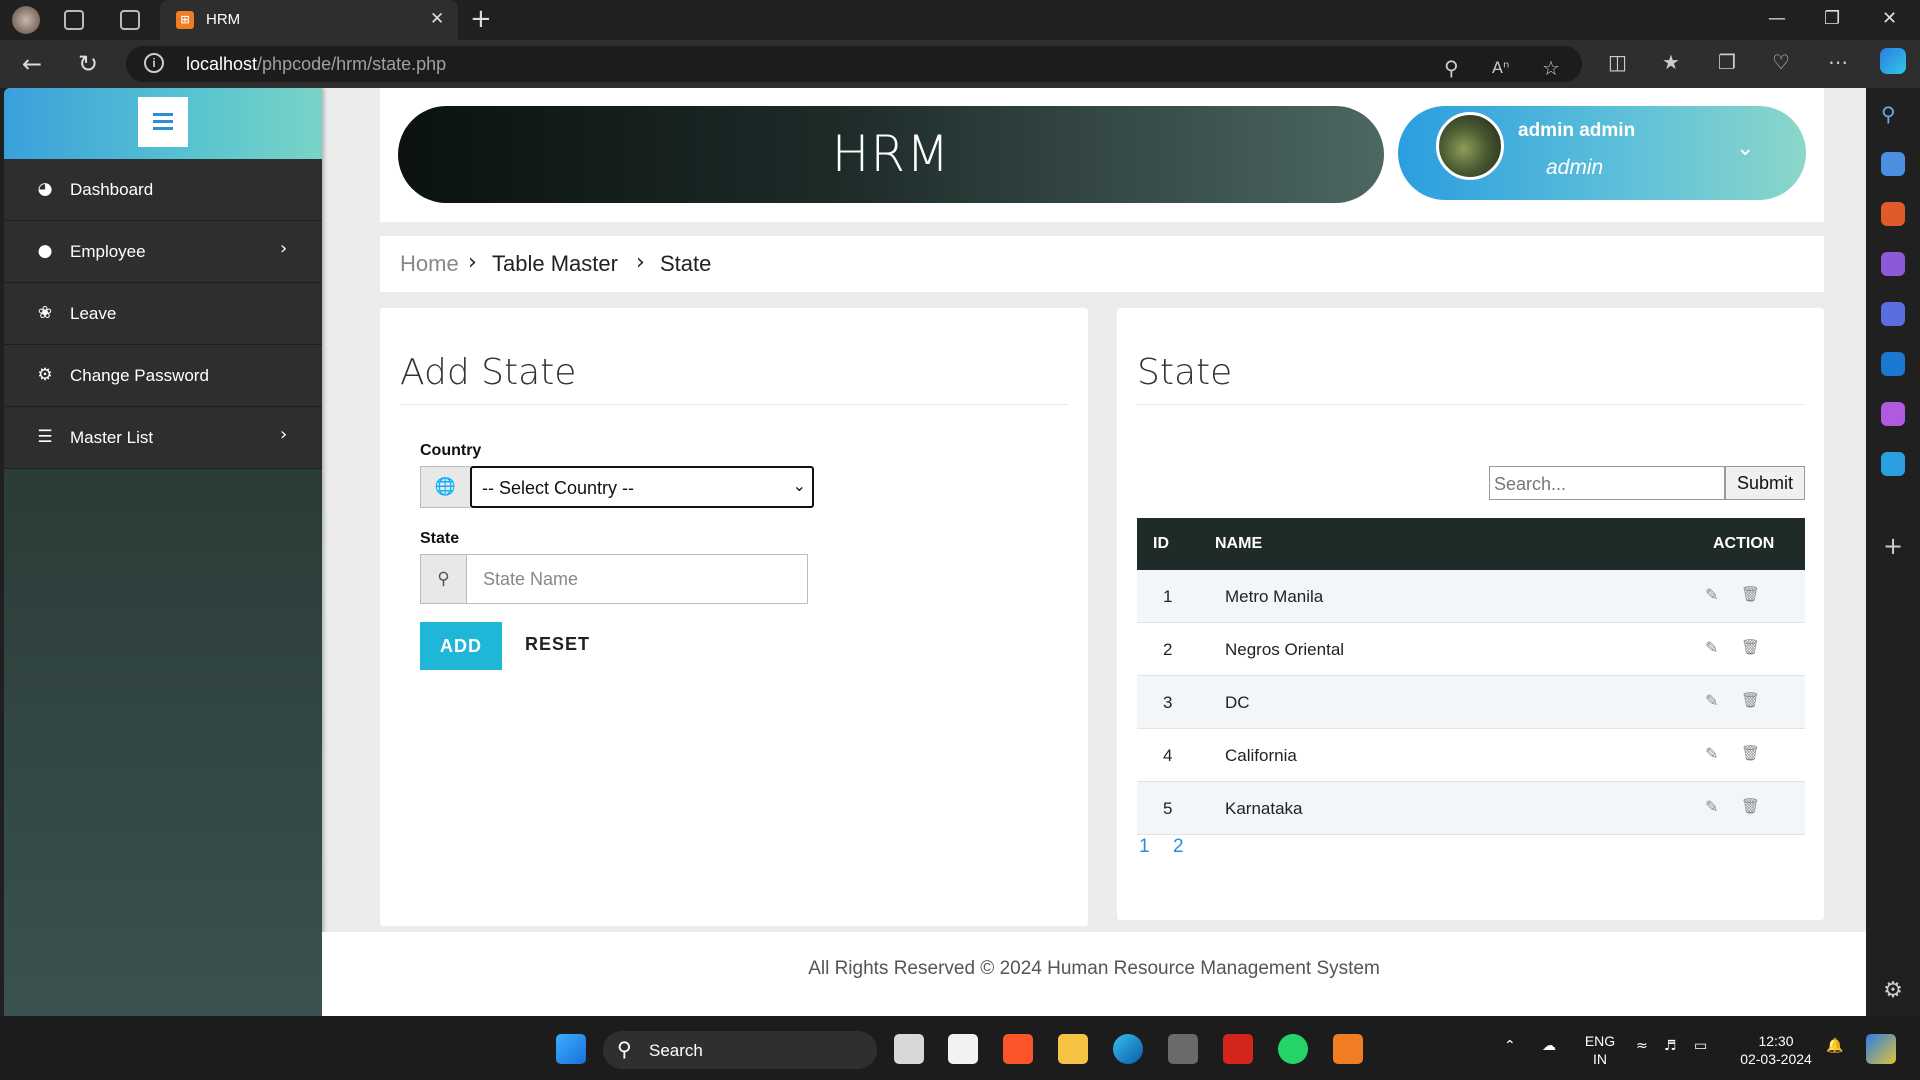 This screenshot has width=1920, height=1080. What do you see at coordinates (1018, 1049) in the screenshot?
I see `brave-browser-icon` at bounding box center [1018, 1049].